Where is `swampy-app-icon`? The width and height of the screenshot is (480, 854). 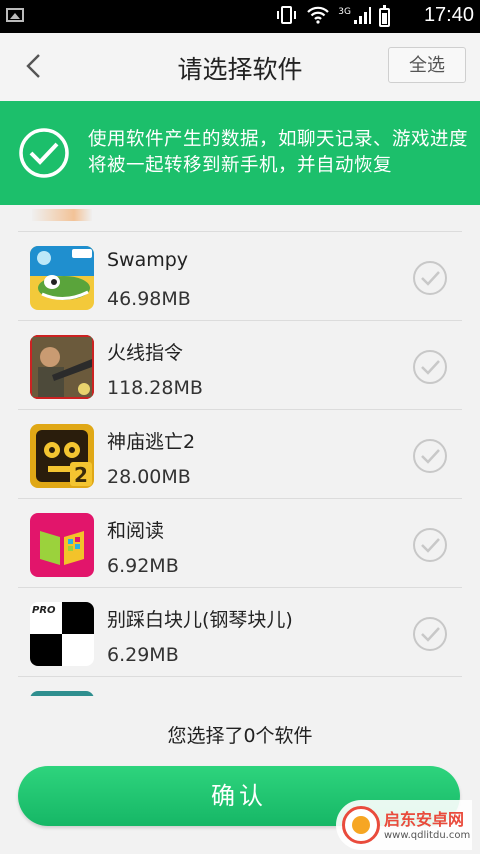
swampy-app-icon is located at coordinates (62, 278).